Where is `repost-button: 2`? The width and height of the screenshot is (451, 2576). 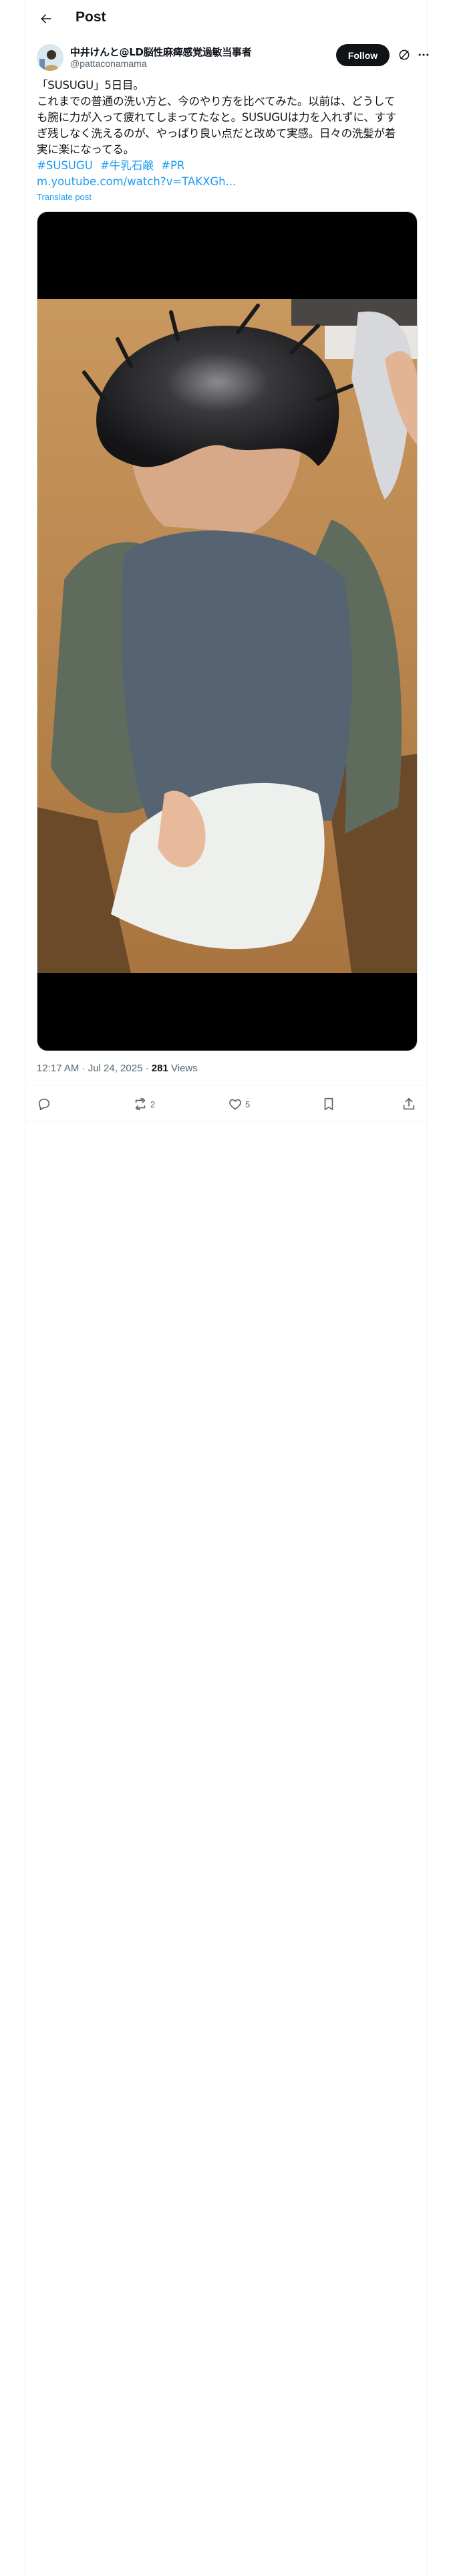 repost-button: 2 is located at coordinates (144, 1104).